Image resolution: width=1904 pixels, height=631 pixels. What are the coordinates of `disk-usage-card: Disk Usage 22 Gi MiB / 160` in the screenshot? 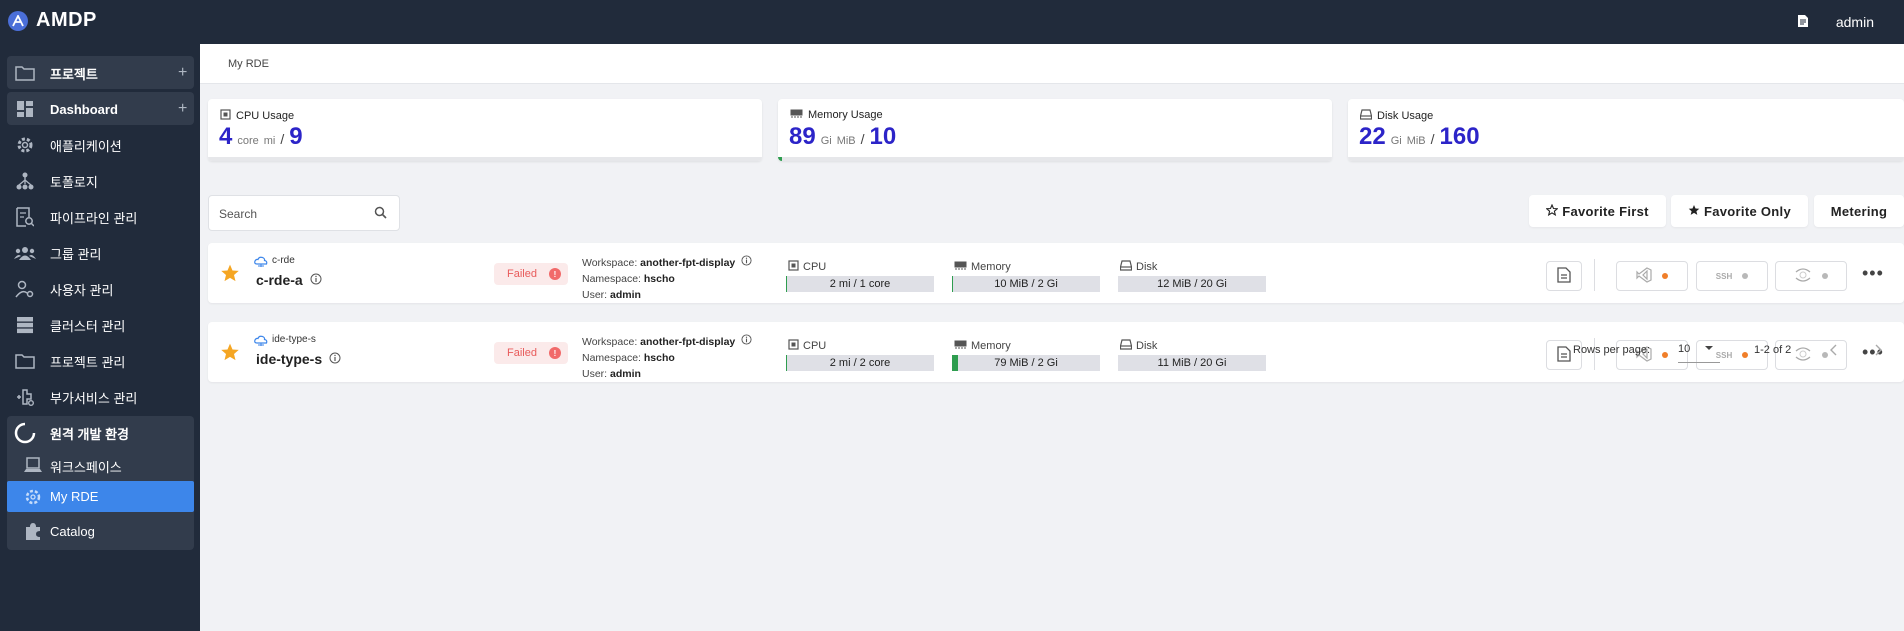 It's located at (1626, 130).